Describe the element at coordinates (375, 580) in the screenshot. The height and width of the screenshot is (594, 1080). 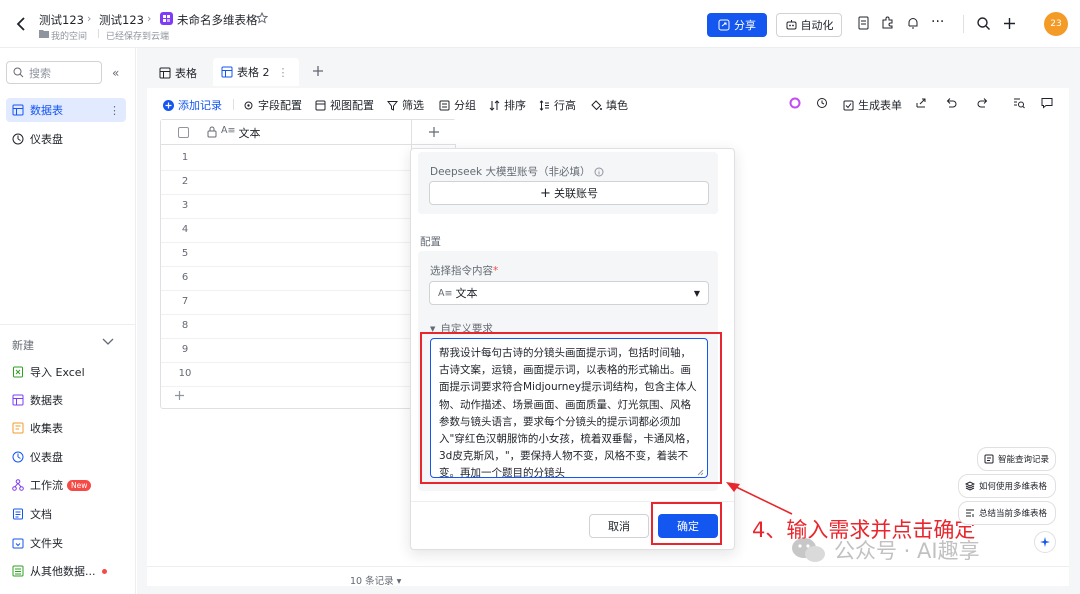
I see `record-count: 10 条记录 ▾` at that location.